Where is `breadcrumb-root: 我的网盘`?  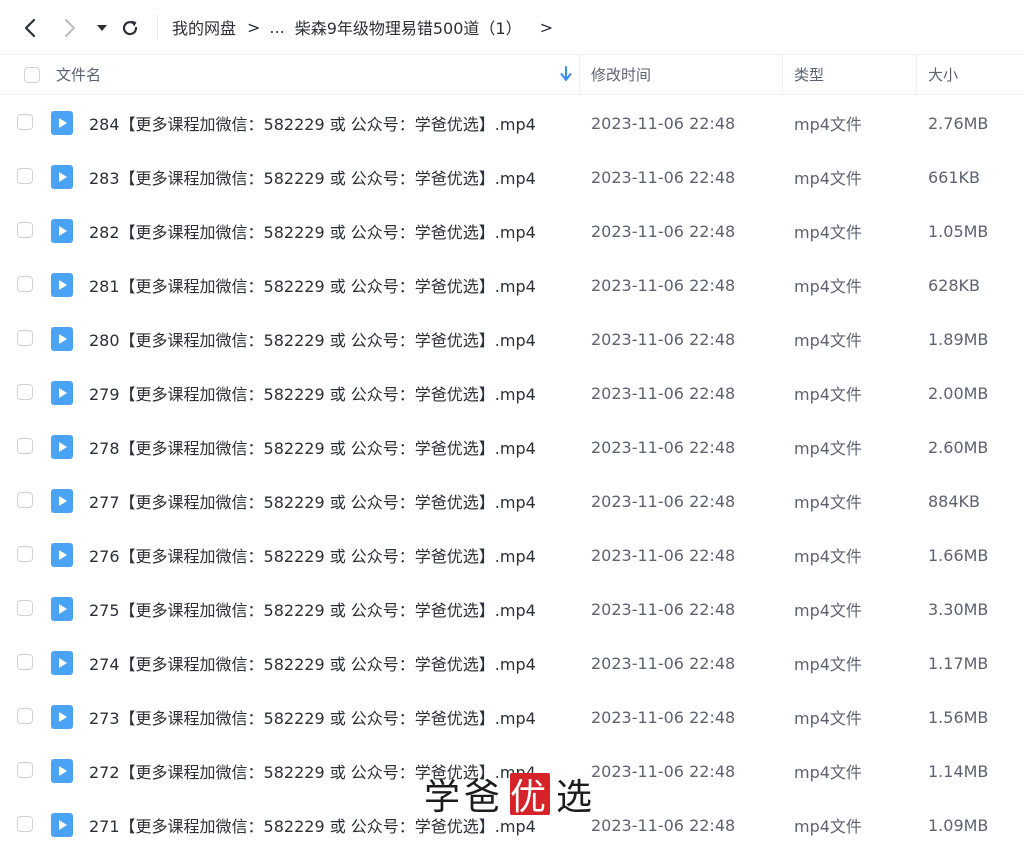 breadcrumb-root: 我的网盘 is located at coordinates (204, 27).